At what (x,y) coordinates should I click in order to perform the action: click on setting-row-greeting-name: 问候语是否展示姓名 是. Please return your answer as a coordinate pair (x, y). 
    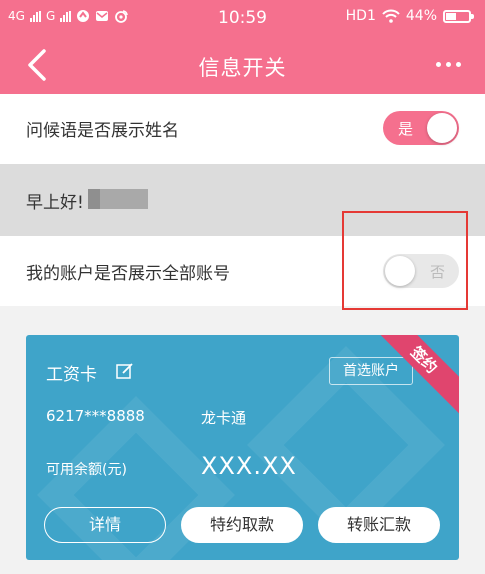
    Looking at the image, I should click on (242, 129).